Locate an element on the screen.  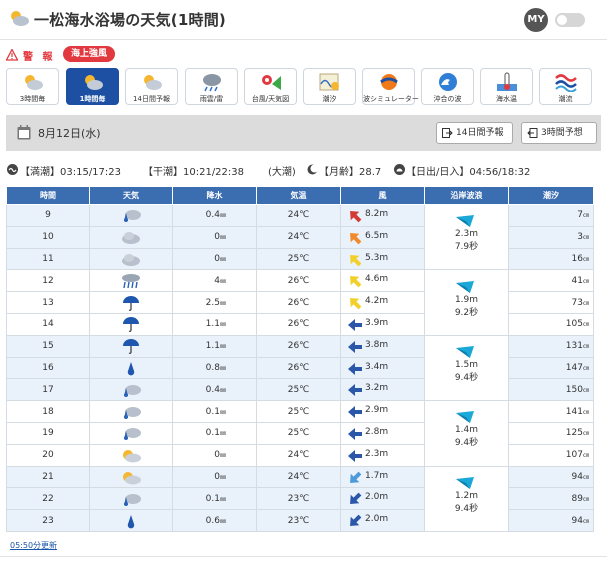
tide-cell: 3㎝ is located at coordinates (551, 237).